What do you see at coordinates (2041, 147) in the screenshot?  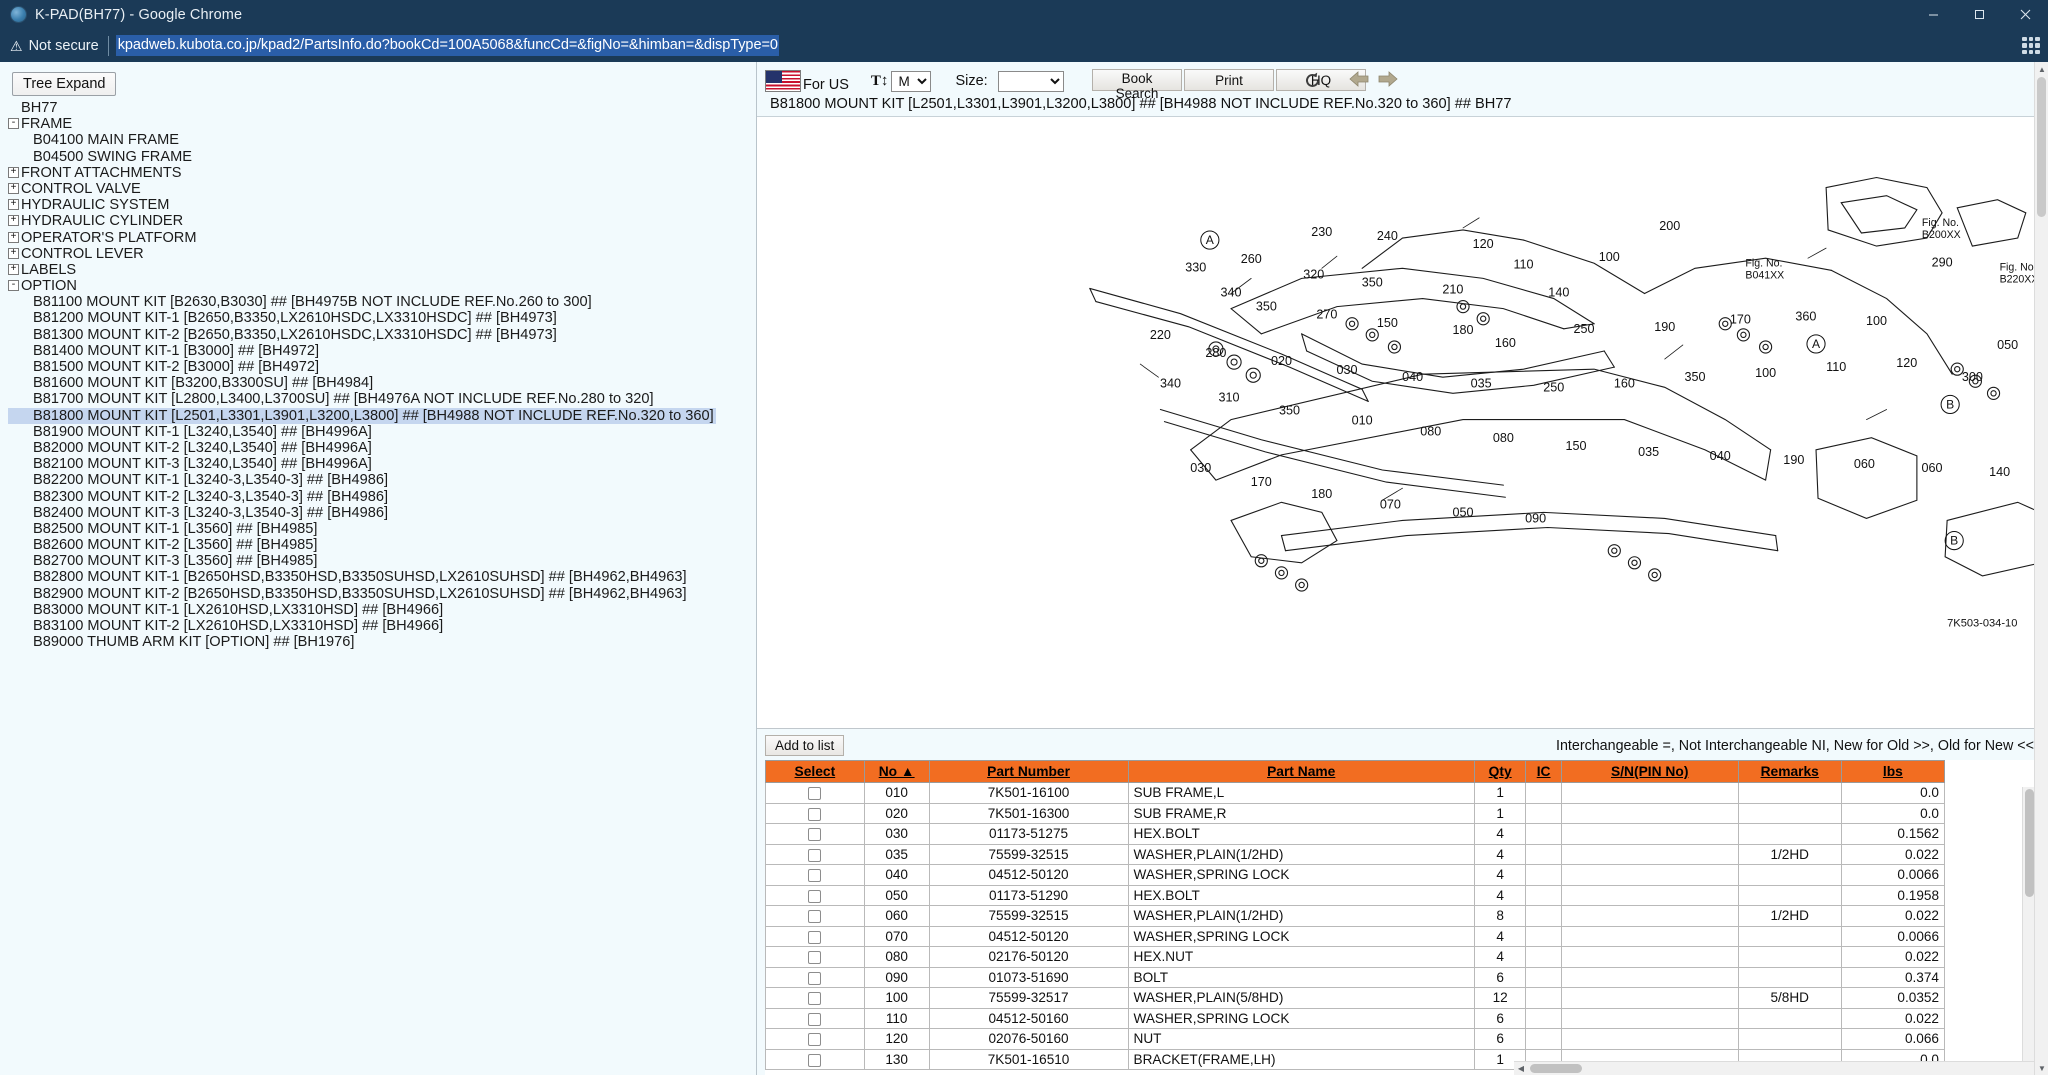 I see `page-scroll-thumb` at bounding box center [2041, 147].